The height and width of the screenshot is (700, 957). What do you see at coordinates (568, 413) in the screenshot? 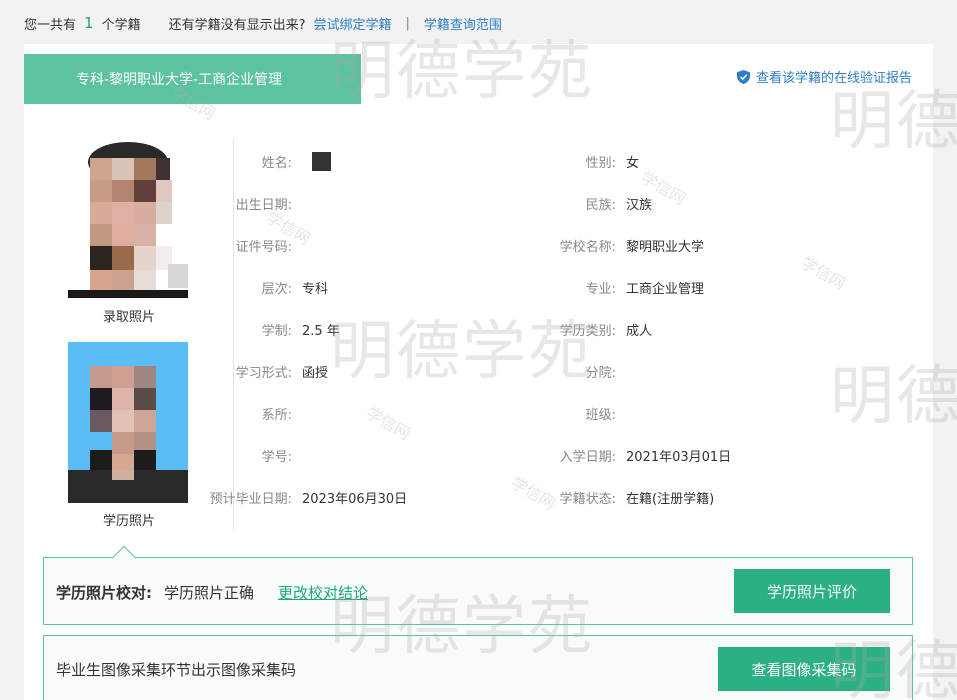
I see `field-row-right: 班级:` at bounding box center [568, 413].